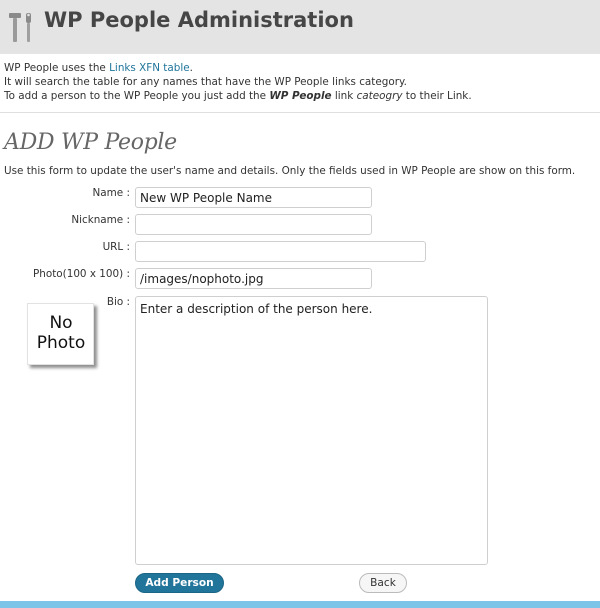  I want to click on name-input, so click(253, 197).